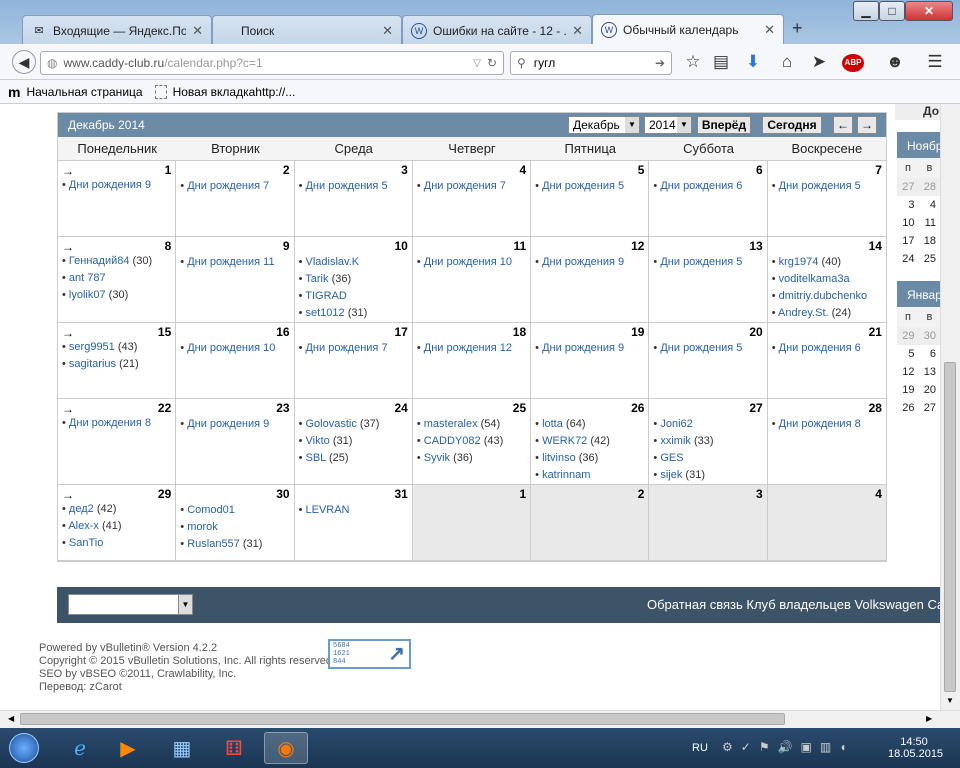 The image size is (960, 768). What do you see at coordinates (92, 364) in the screenshot?
I see `event-link: sagitarius` at bounding box center [92, 364].